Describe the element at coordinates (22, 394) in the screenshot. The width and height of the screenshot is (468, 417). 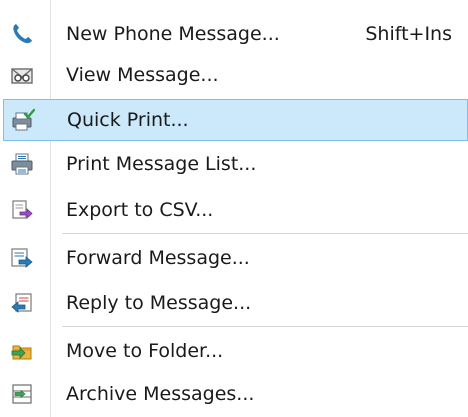
I see `archive-icon` at that location.